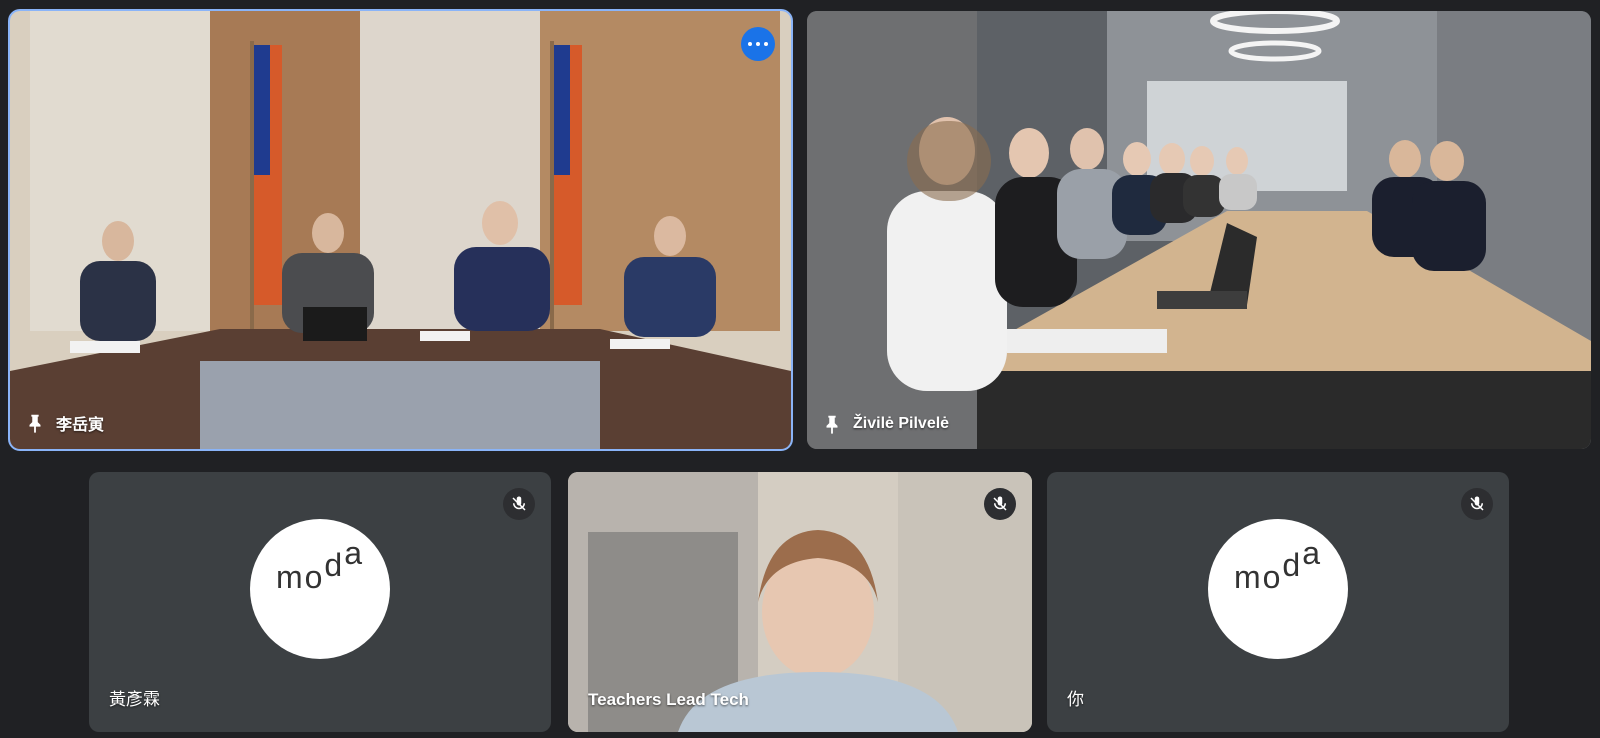 This screenshot has width=1600, height=738. I want to click on participant-name: Teachers Lead Tech, so click(668, 699).